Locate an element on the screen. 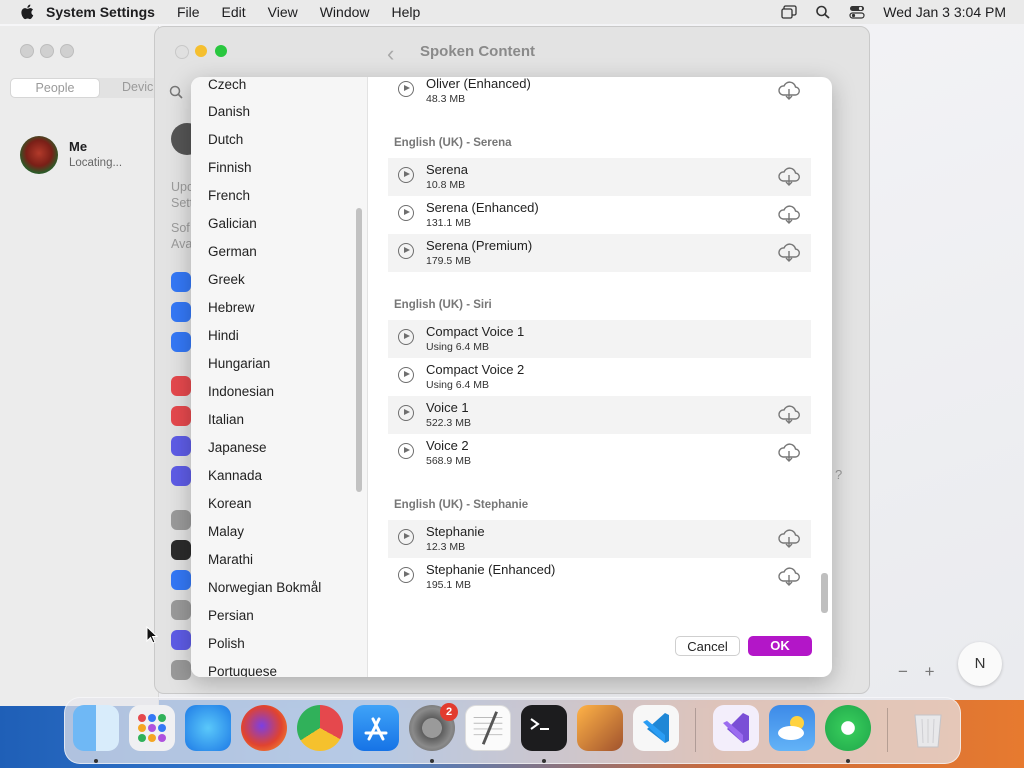 The image size is (1024, 768). firefox-icon is located at coordinates (264, 728).